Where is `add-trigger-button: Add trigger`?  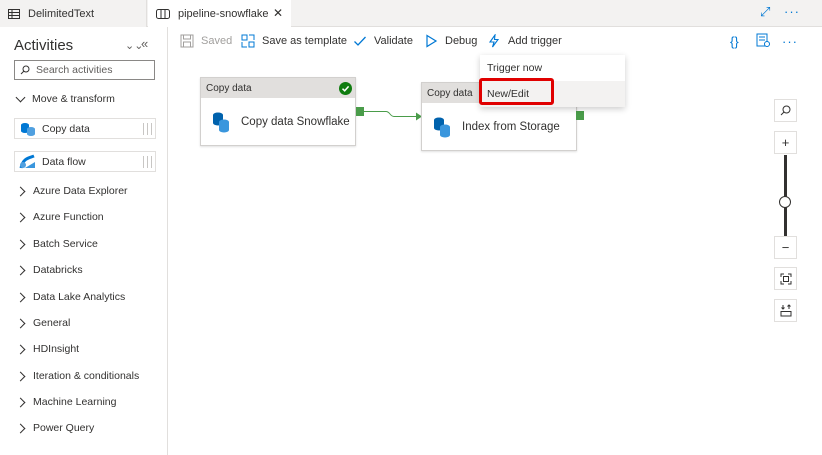 add-trigger-button: Add trigger is located at coordinates (524, 41).